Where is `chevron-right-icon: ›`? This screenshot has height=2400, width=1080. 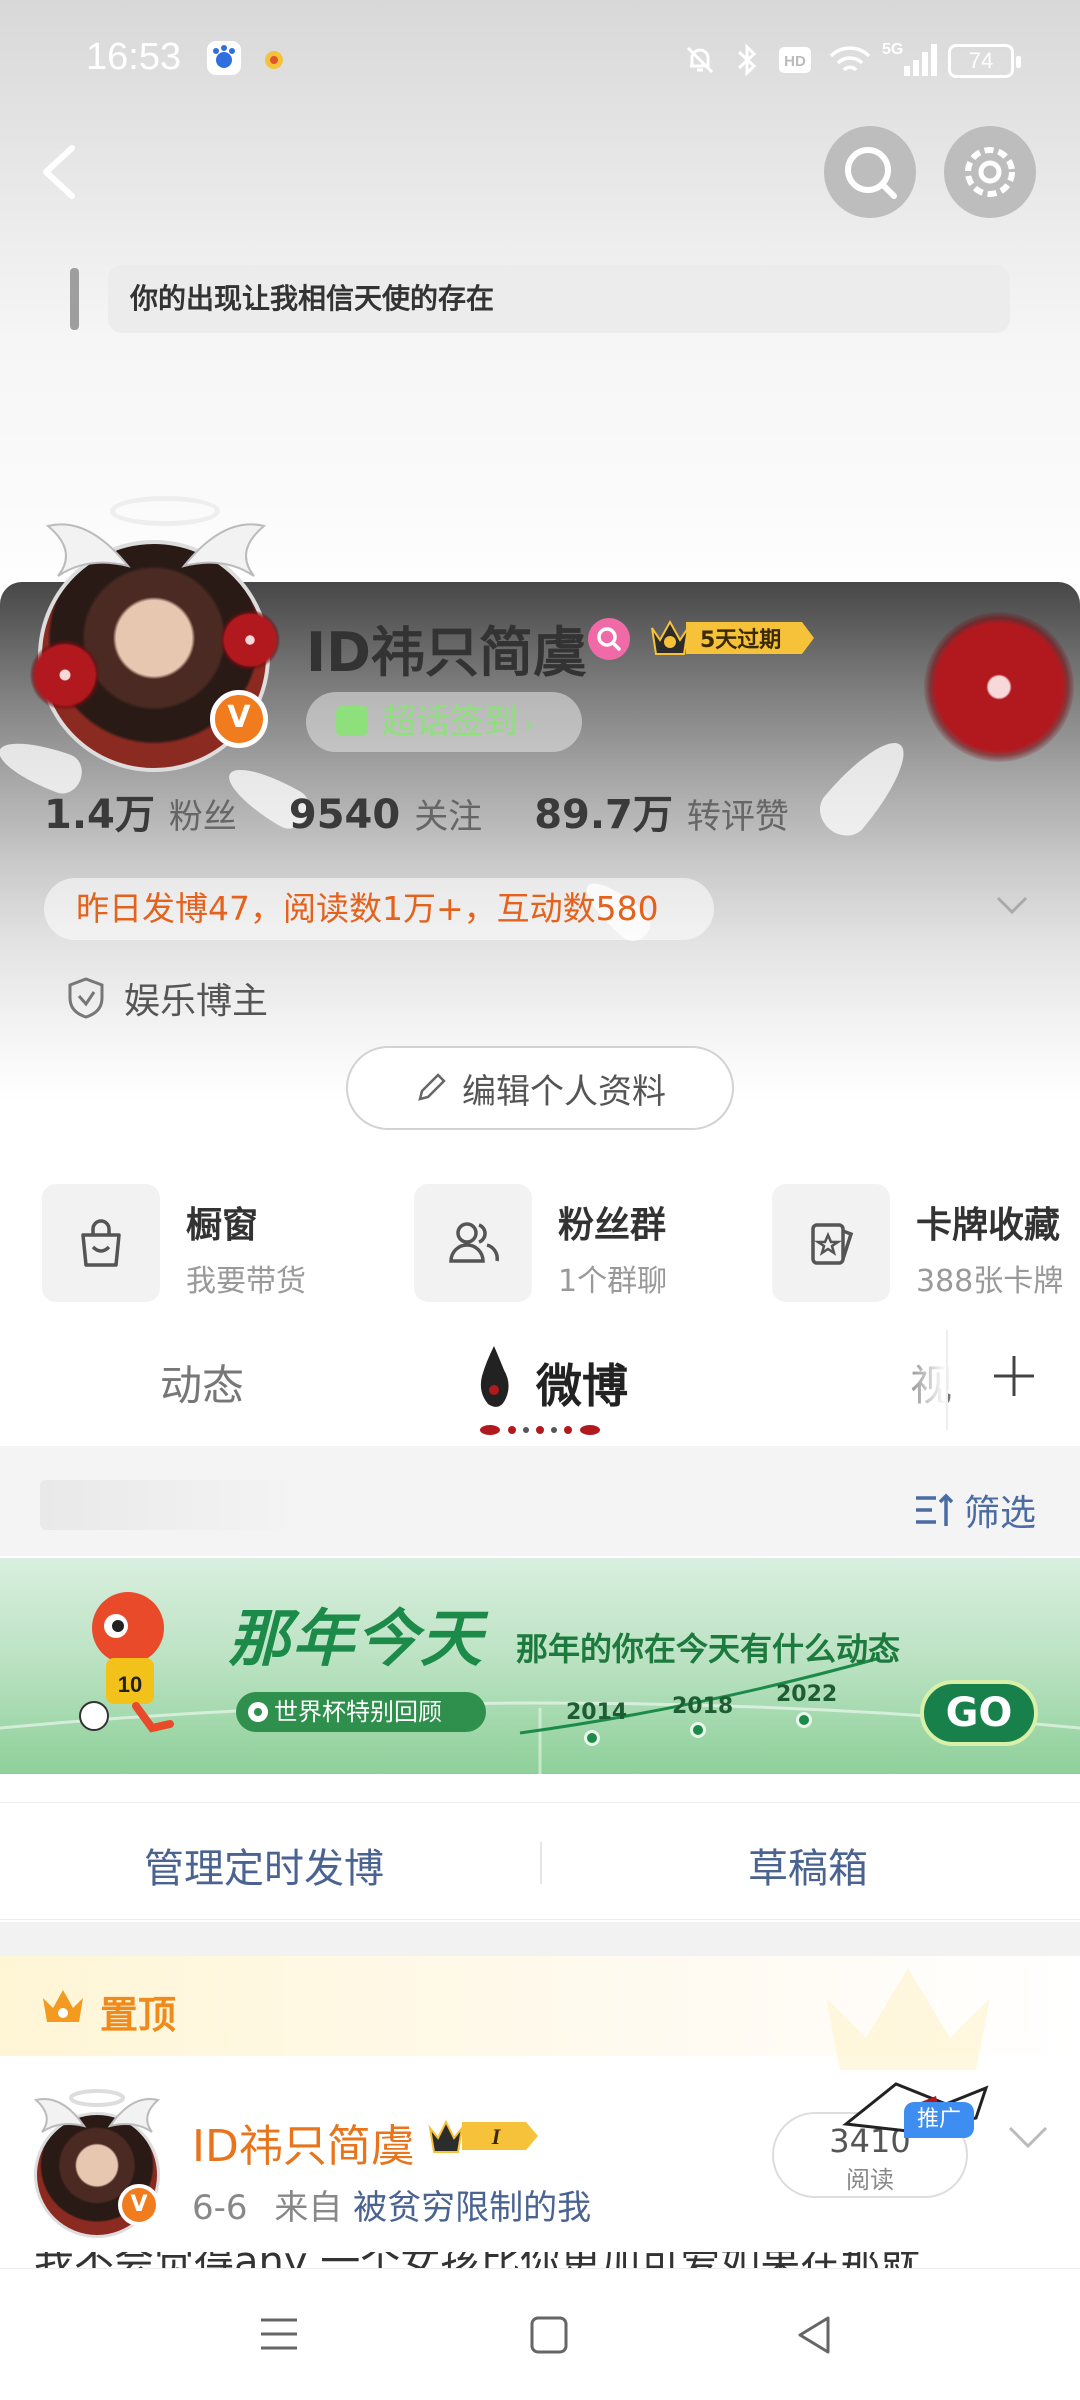 chevron-right-icon: › is located at coordinates (529, 725).